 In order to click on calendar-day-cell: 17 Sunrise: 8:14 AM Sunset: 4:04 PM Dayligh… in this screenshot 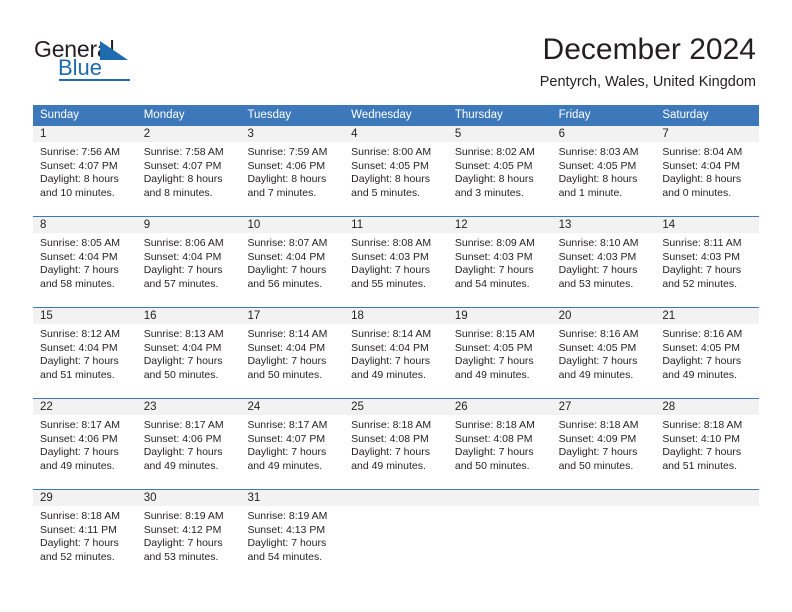, I will do `click(292, 353)`.